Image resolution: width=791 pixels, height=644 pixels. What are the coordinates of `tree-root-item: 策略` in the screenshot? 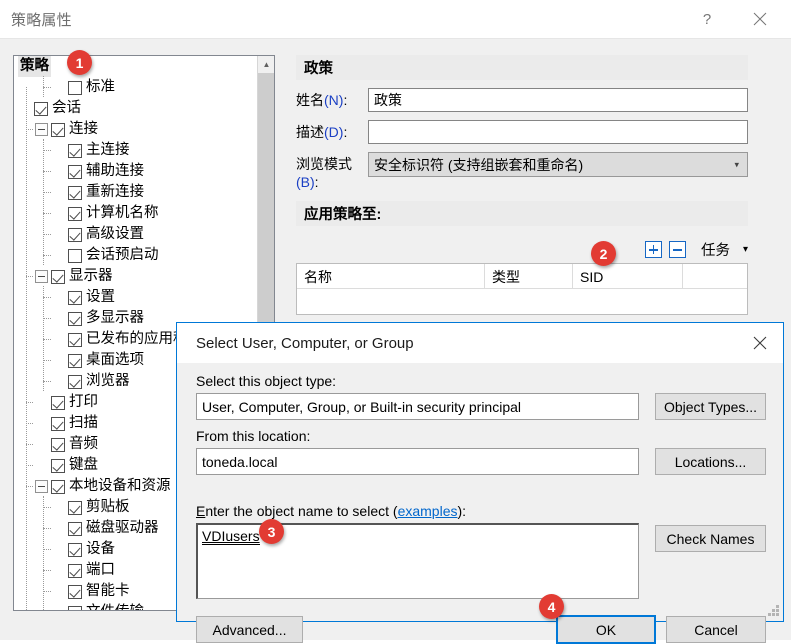 It's located at (135, 66).